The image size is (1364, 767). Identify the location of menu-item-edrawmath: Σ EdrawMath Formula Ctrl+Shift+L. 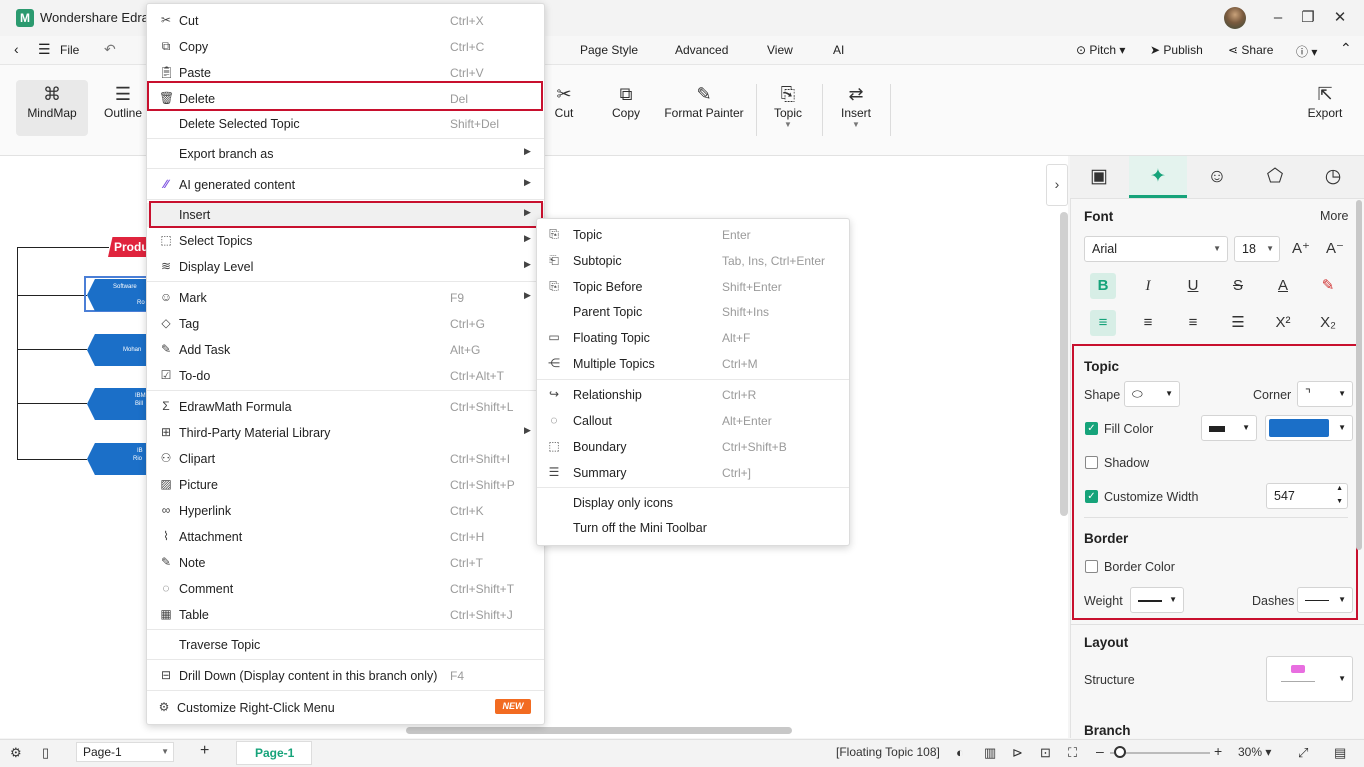
(345, 407).